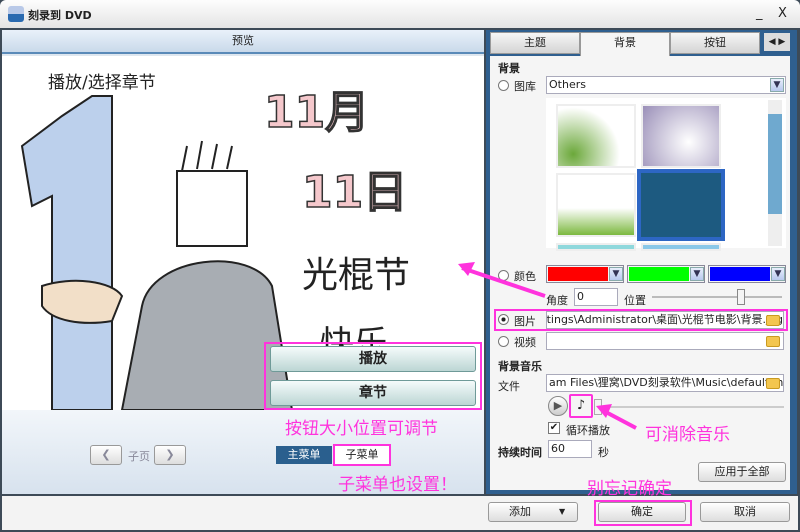 The height and width of the screenshot is (532, 800). What do you see at coordinates (745, 512) in the screenshot?
I see `cancel-button: 取消` at bounding box center [745, 512].